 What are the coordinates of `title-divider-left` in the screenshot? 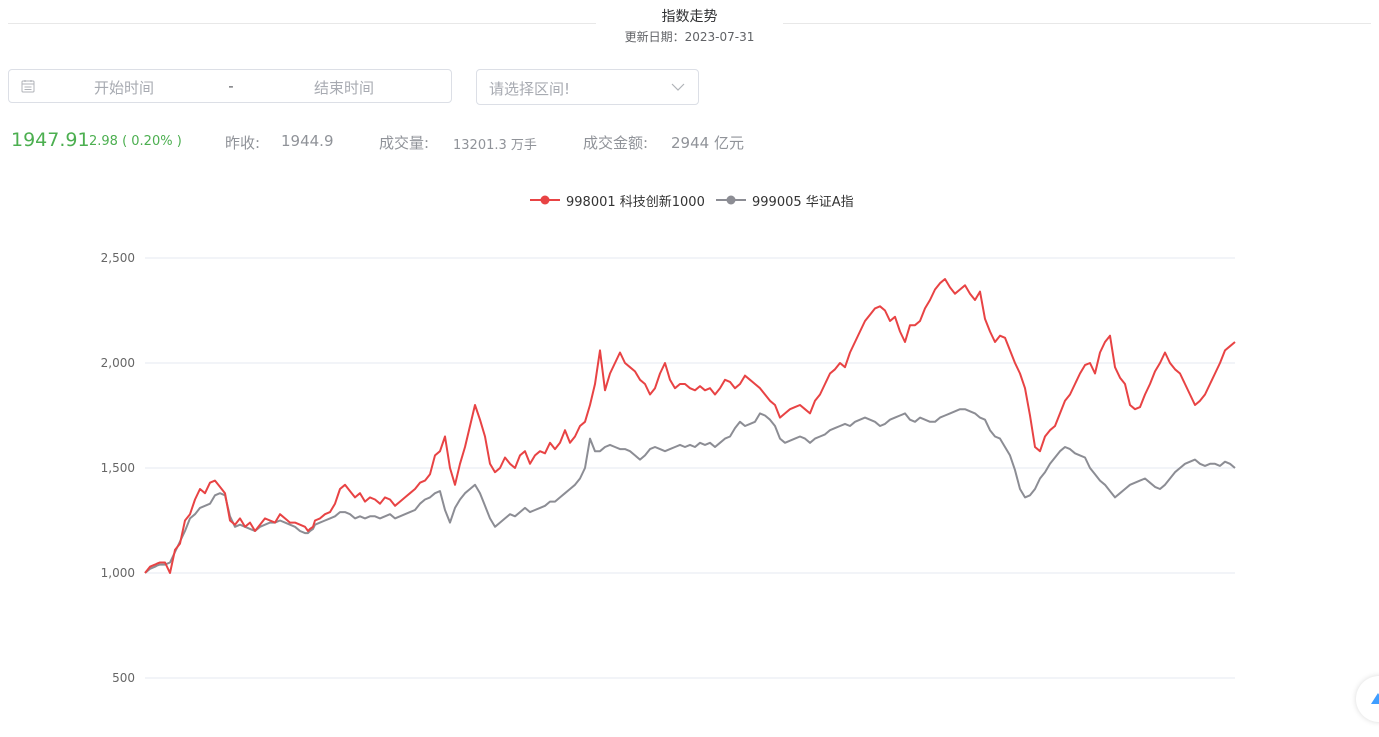 It's located at (302, 23).